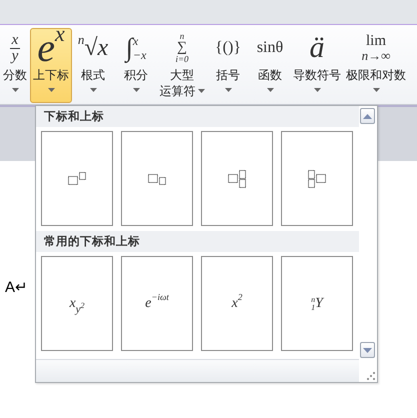 The height and width of the screenshot is (418, 417). What do you see at coordinates (16, 287) in the screenshot?
I see `document-text: A↵` at bounding box center [16, 287].